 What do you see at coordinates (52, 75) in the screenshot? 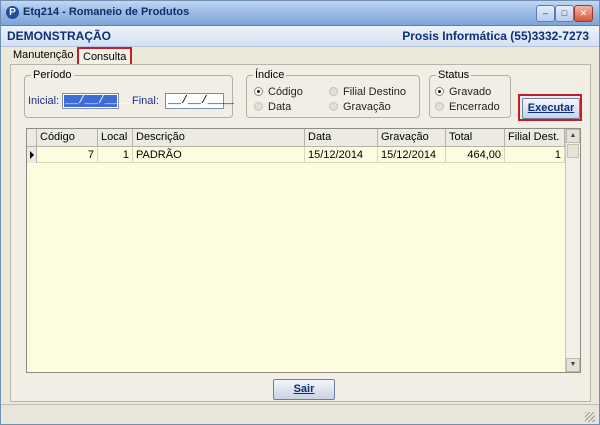
I see `periodo-legend: Período` at bounding box center [52, 75].